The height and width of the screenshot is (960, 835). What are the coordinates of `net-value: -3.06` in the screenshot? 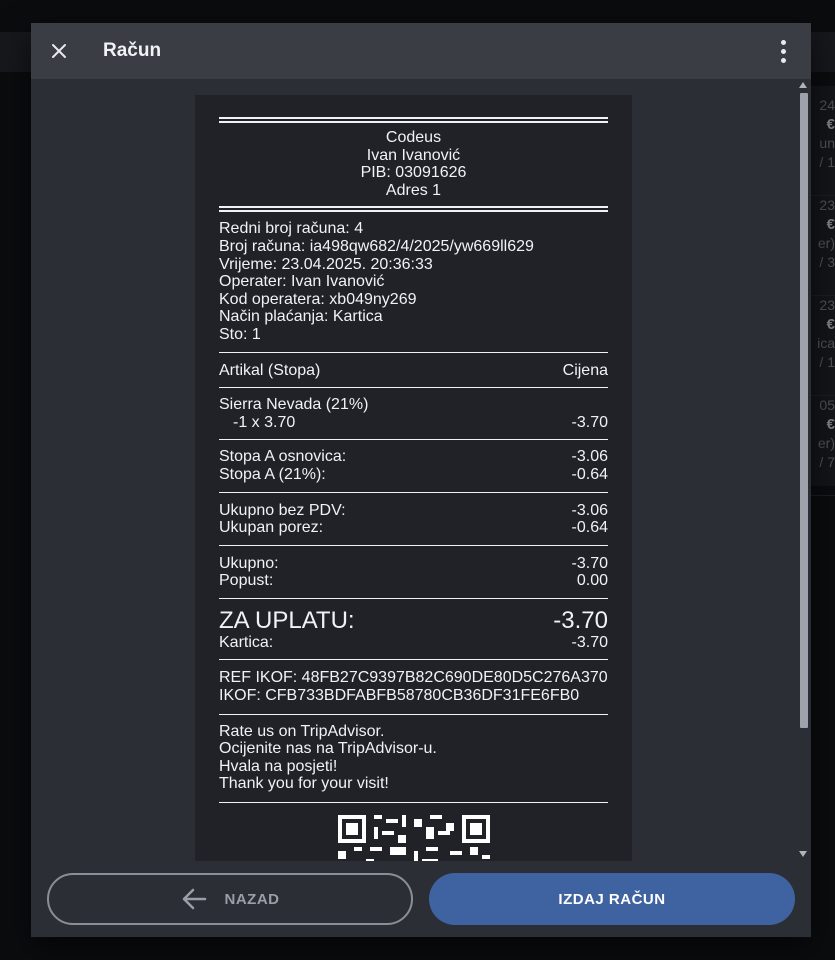 It's located at (589, 510).